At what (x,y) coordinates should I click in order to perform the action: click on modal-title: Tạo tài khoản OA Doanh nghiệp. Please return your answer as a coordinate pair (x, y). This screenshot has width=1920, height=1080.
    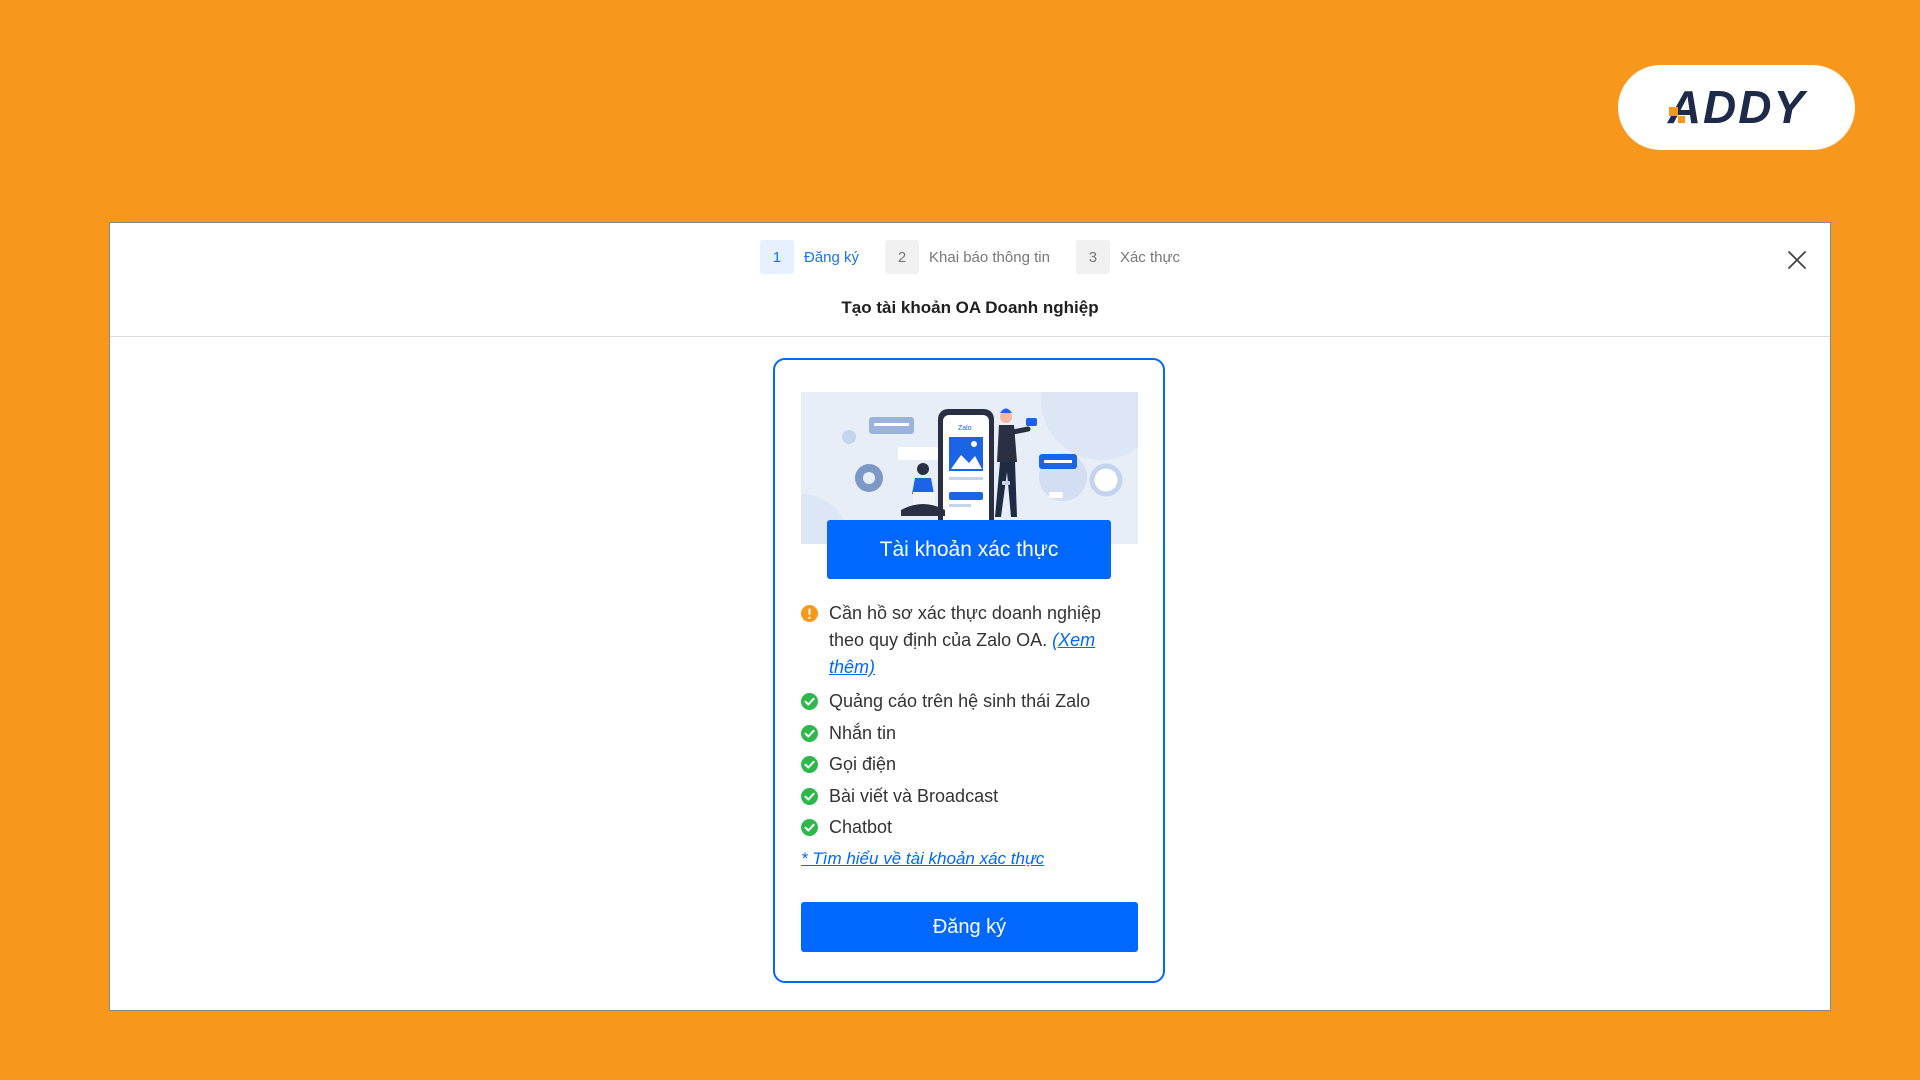
    Looking at the image, I should click on (970, 307).